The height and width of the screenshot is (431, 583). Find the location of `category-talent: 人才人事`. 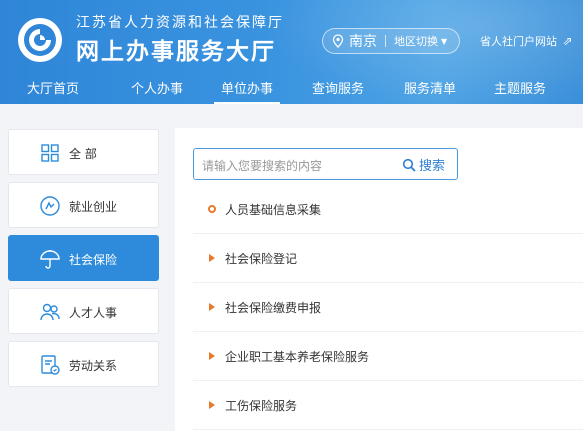

category-talent: 人才人事 is located at coordinates (83, 311).